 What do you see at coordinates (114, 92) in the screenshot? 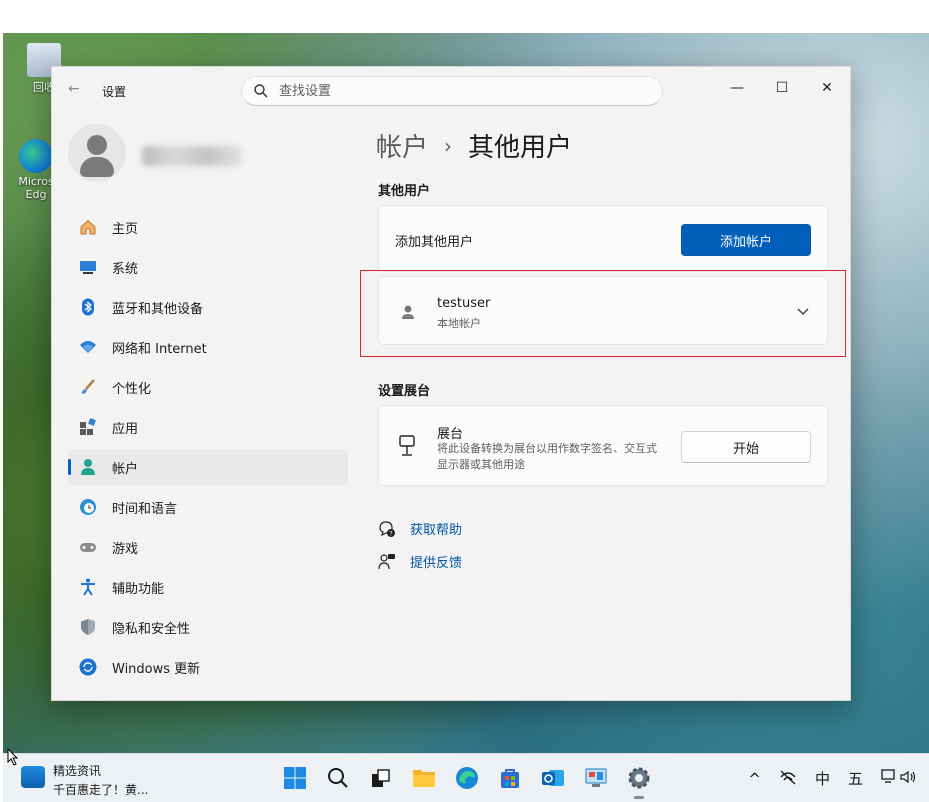
I see `window-title: 设置` at bounding box center [114, 92].